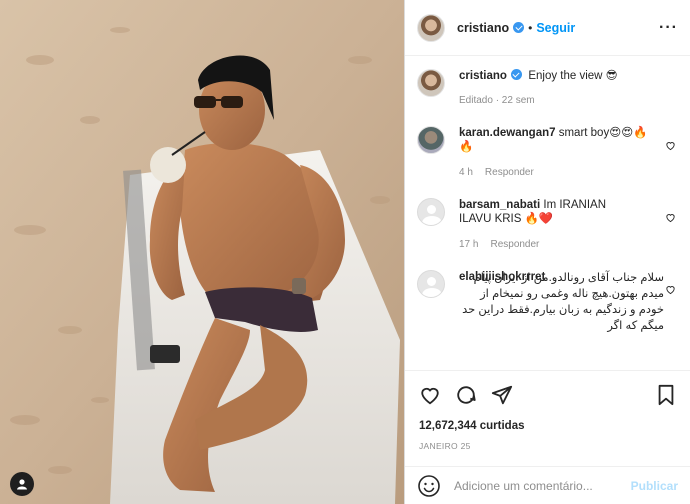 This screenshot has height=504, width=690. I want to click on share-send-icon, so click(502, 395).